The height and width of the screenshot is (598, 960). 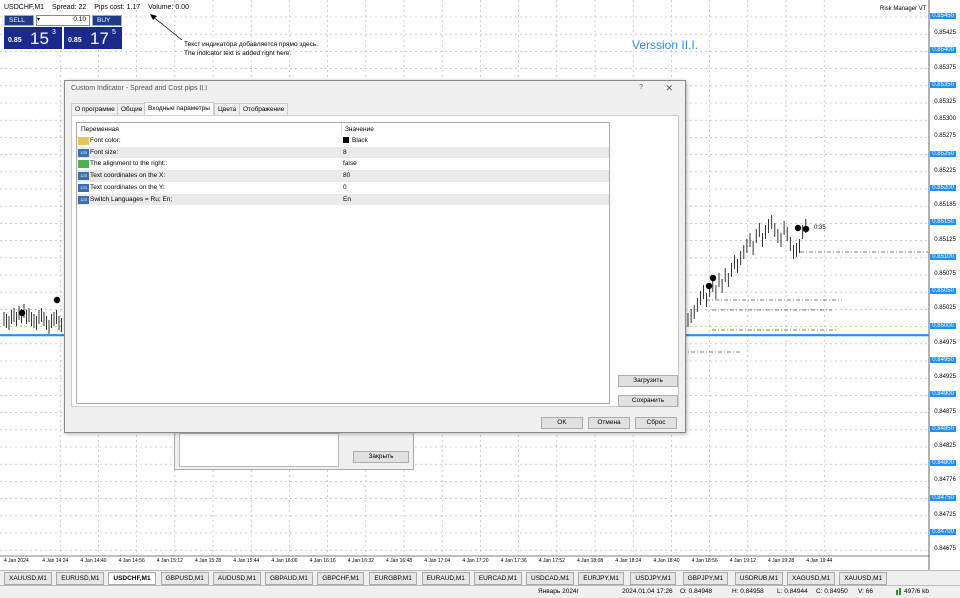 I want to click on help-icon: ?, so click(x=641, y=87).